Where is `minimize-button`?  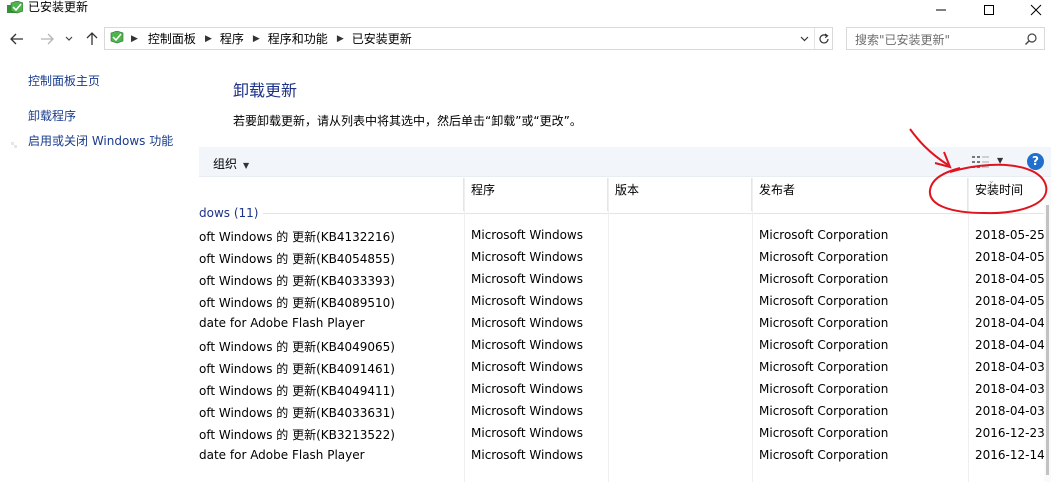 minimize-button is located at coordinates (941, 10).